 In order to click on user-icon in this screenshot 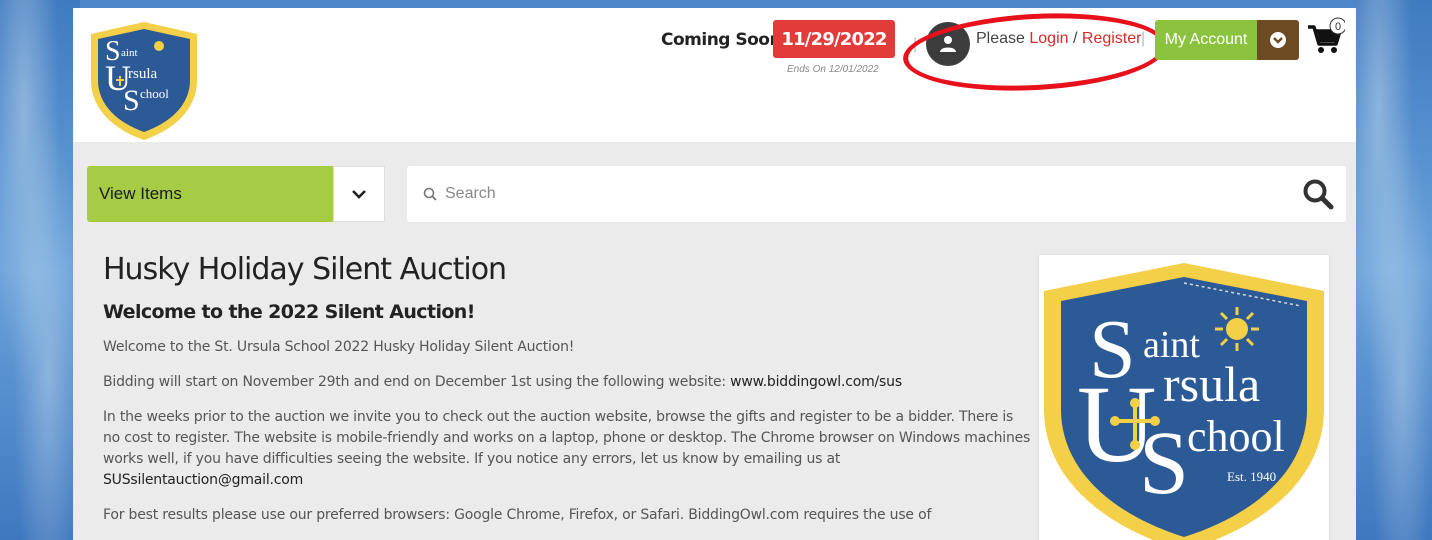, I will do `click(948, 44)`.